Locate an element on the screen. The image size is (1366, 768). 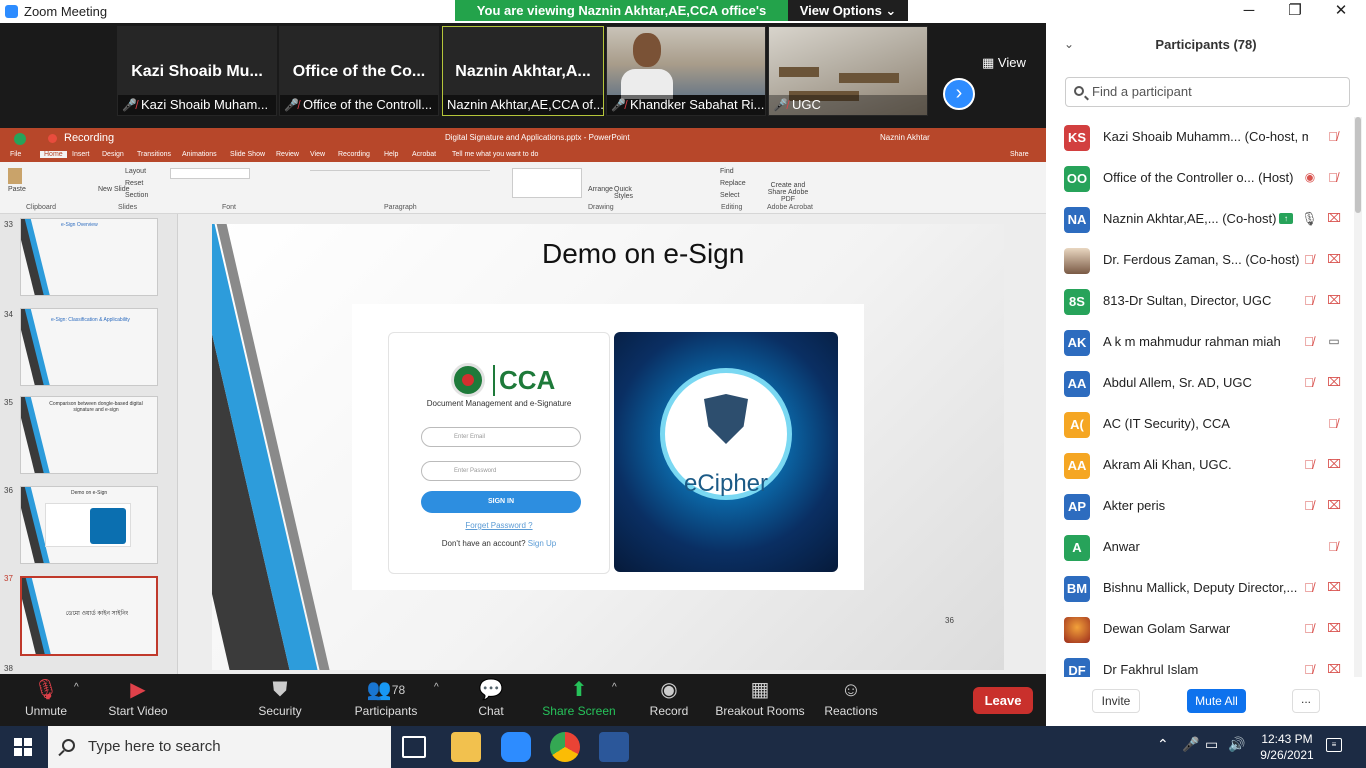
quick-styles-button: Quick Styles is located at coordinates (624, 193).